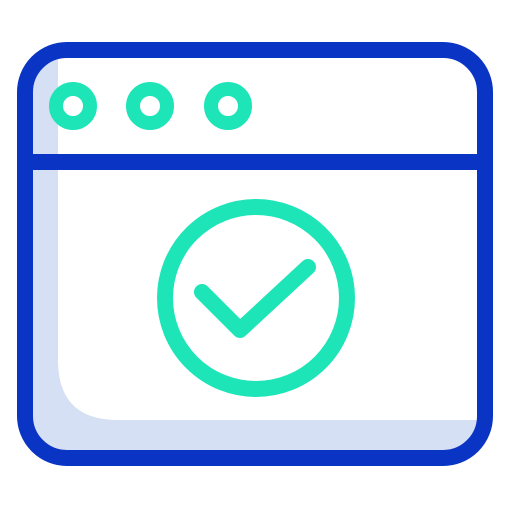 Image resolution: width=512 pixels, height=512 pixels. I want to click on check-circle-icon, so click(256, 298).